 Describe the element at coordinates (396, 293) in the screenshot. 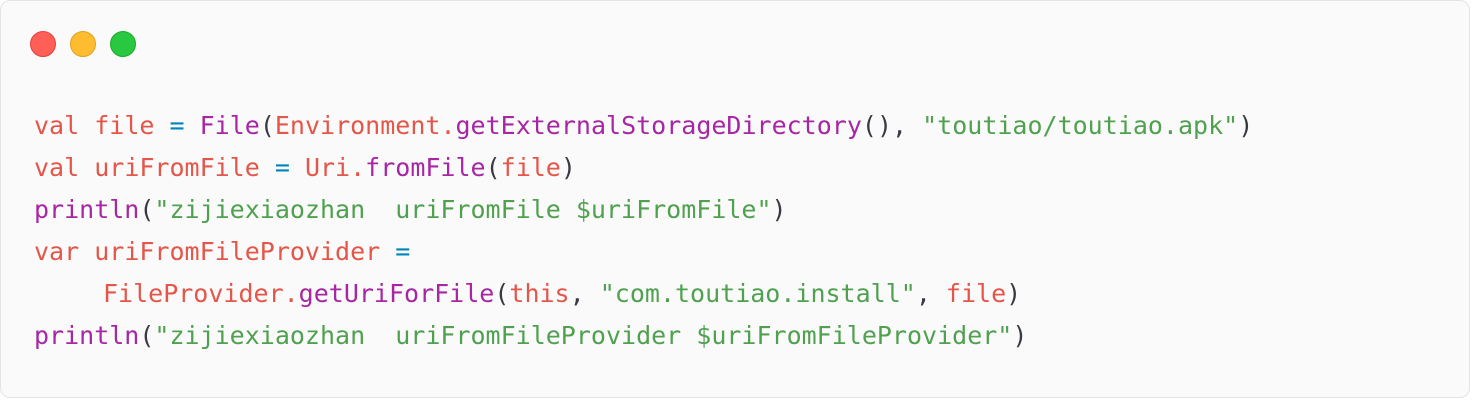

I see `code-token-function: getUriForFile` at that location.